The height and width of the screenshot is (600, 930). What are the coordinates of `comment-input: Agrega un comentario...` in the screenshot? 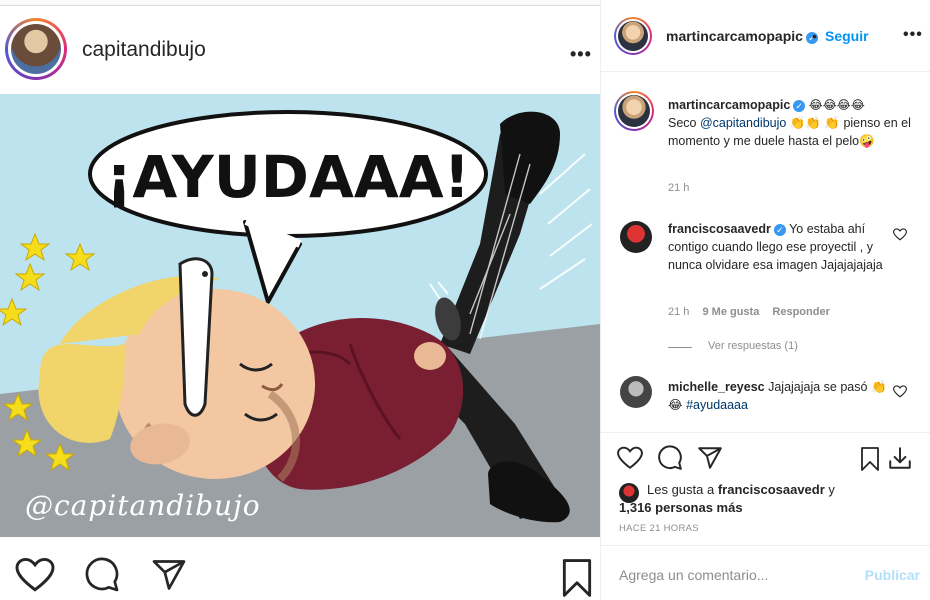 It's located at (693, 575).